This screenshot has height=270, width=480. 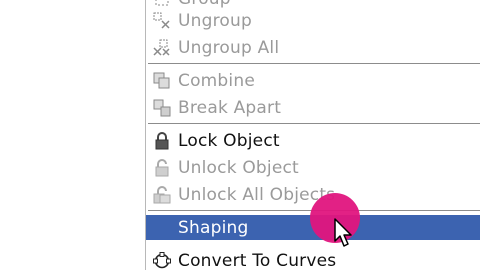 I want to click on shaping-icon, so click(x=162, y=228).